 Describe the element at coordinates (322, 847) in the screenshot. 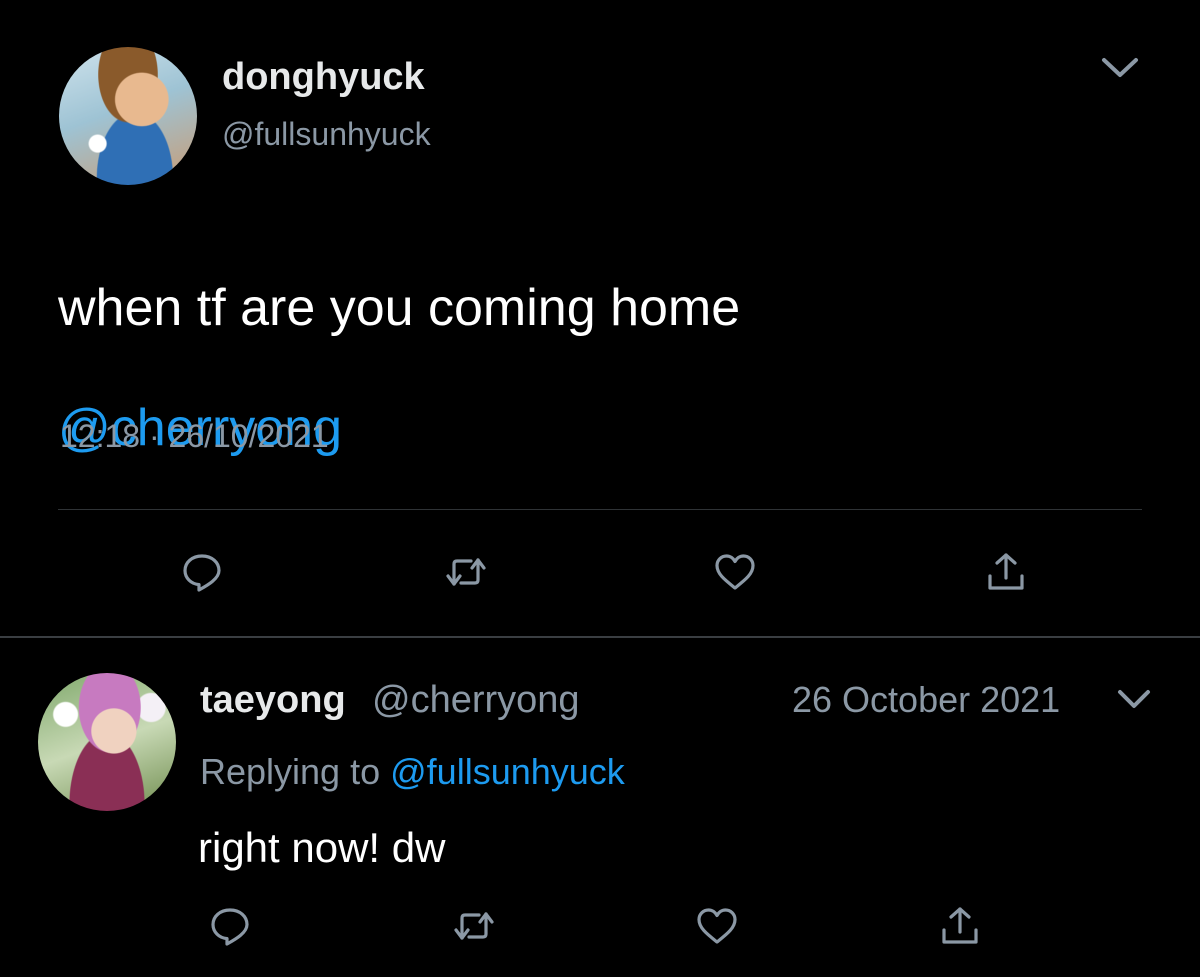

I see `reply-text: right now! dw` at that location.